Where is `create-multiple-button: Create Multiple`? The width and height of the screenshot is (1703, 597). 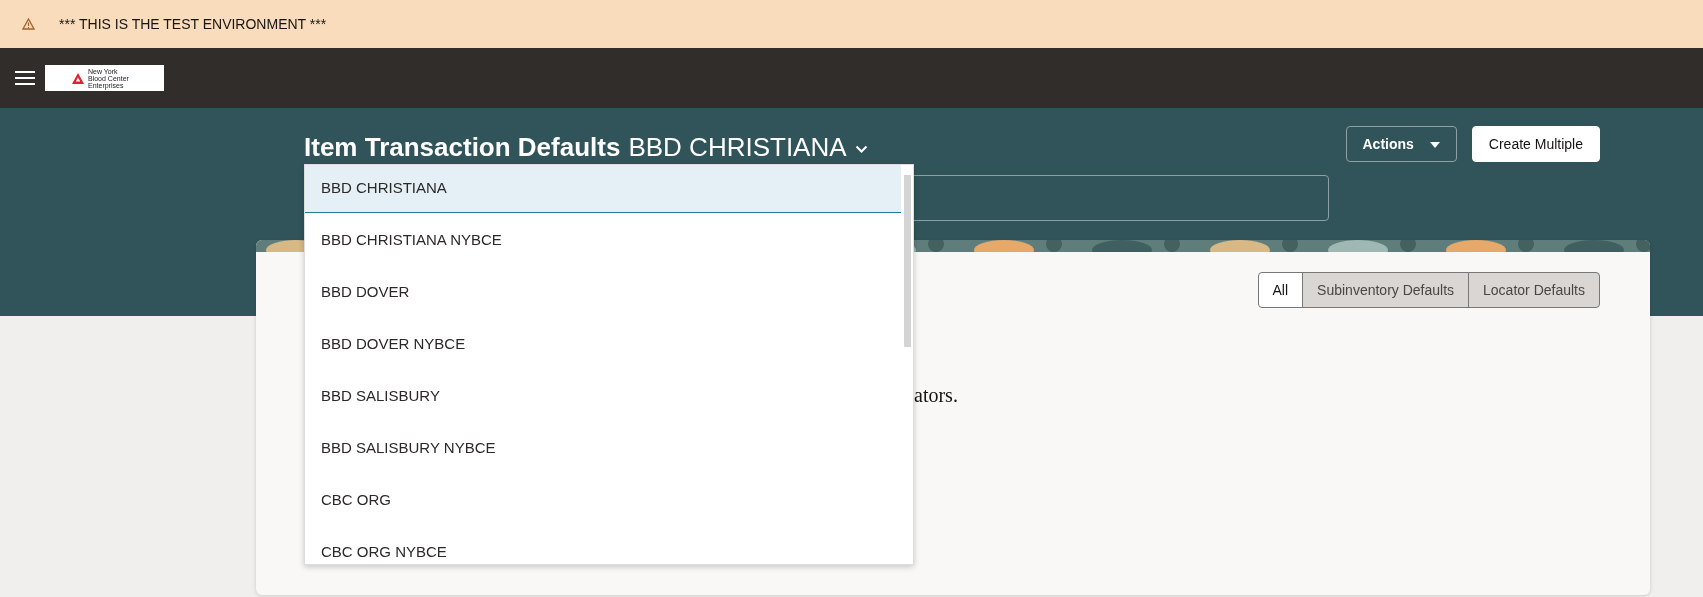
create-multiple-button: Create Multiple is located at coordinates (1535, 144).